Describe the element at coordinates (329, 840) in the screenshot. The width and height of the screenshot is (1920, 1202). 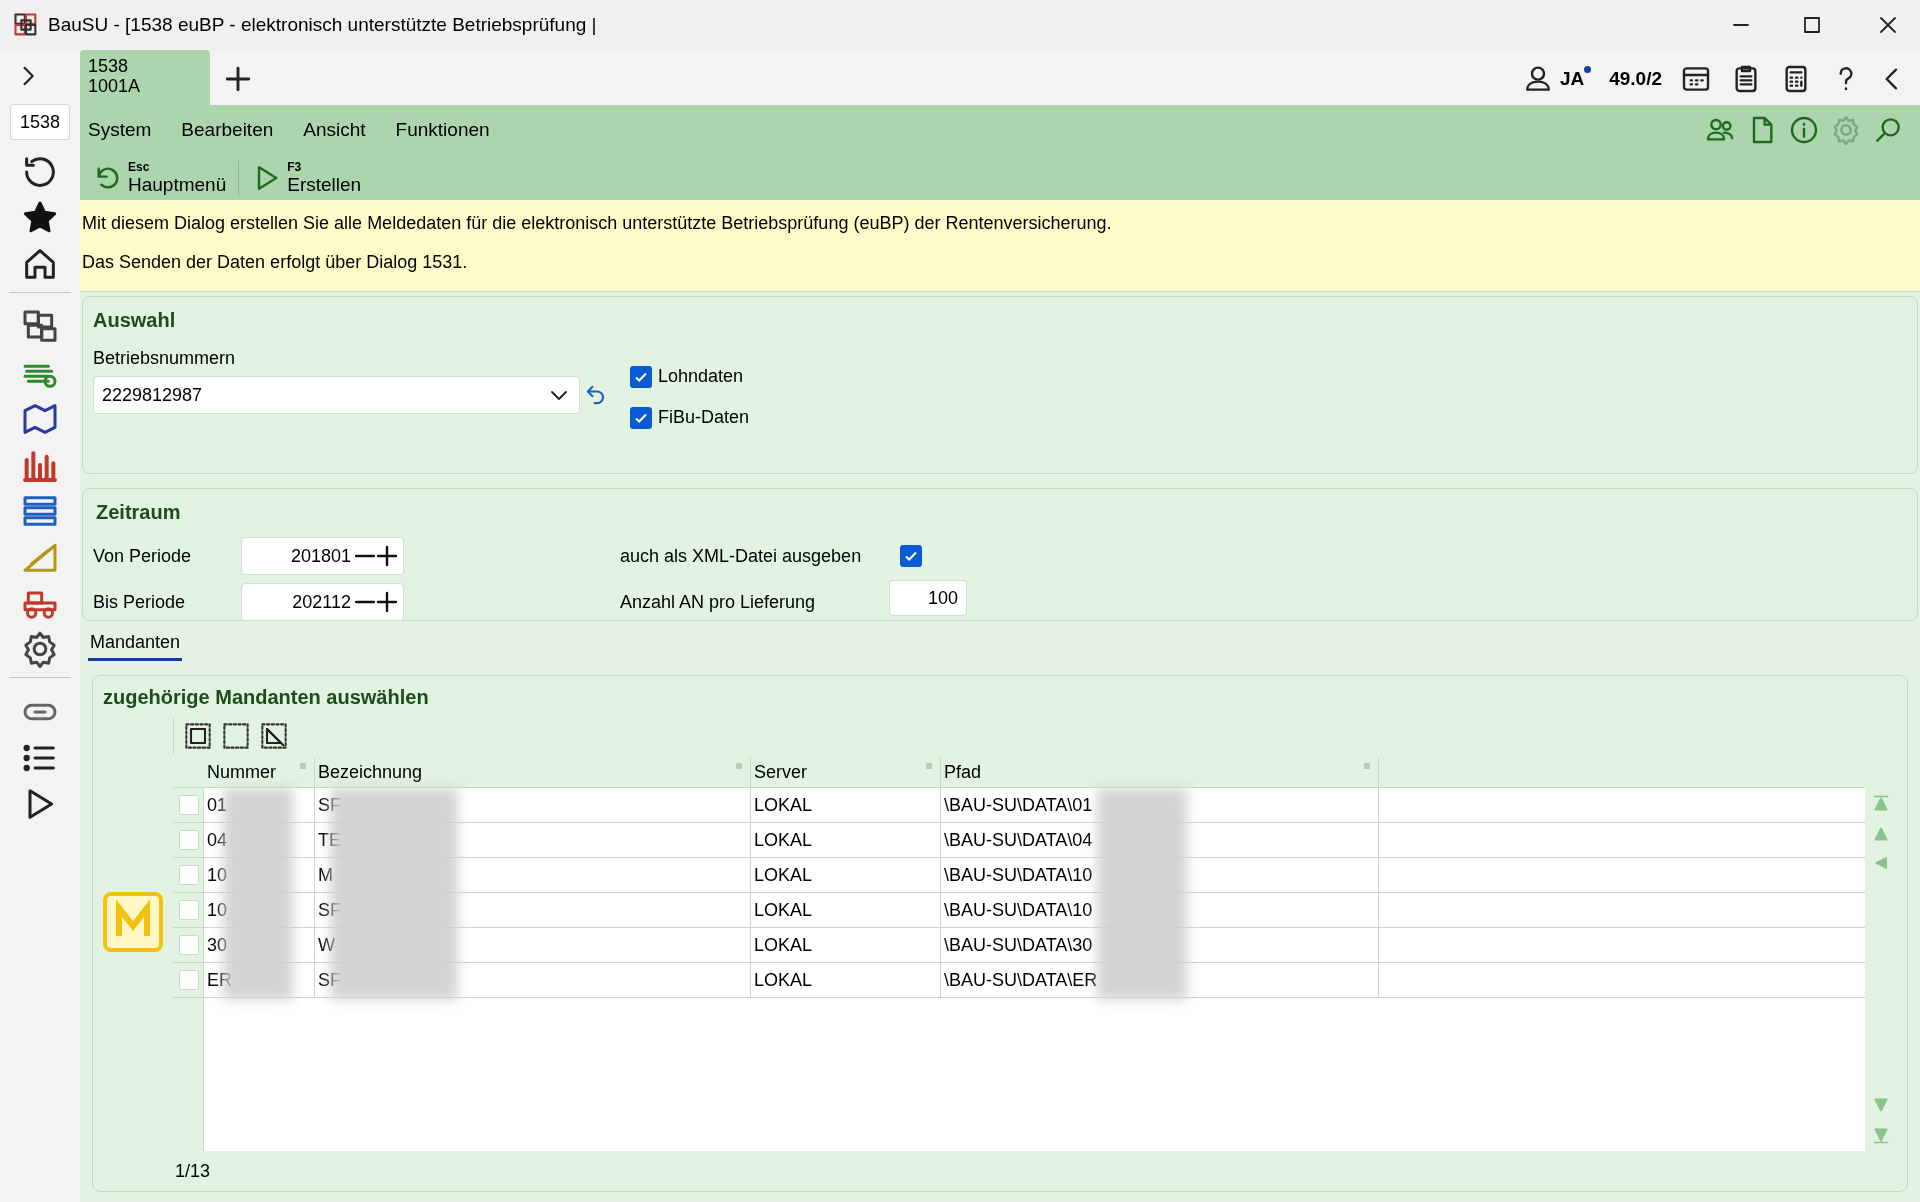
I see `table-cell-text: TE` at that location.